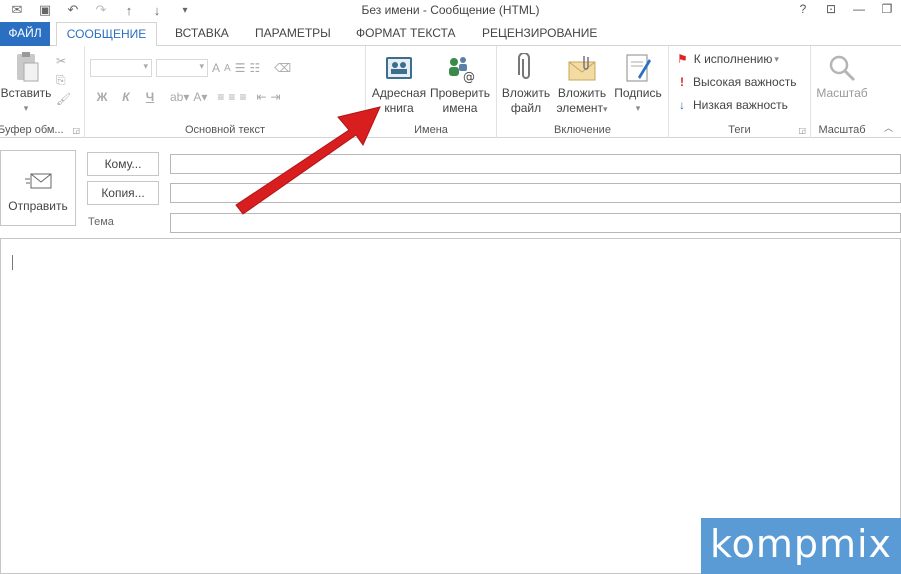  Describe the element at coordinates (182, 68) in the screenshot. I see `font-size-dropdown` at that location.